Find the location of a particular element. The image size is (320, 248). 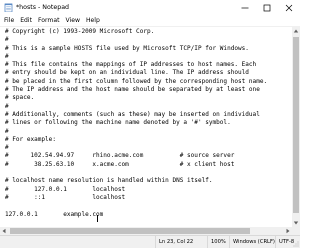

caption-buttons is located at coordinates (267, 7).